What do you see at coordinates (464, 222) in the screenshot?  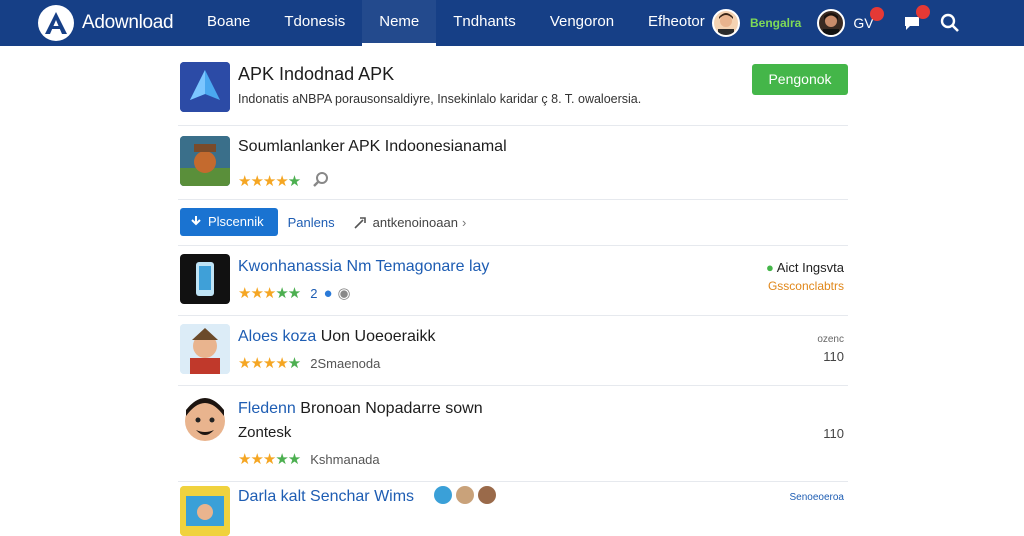 I see `chevron-right-icon: ›` at bounding box center [464, 222].